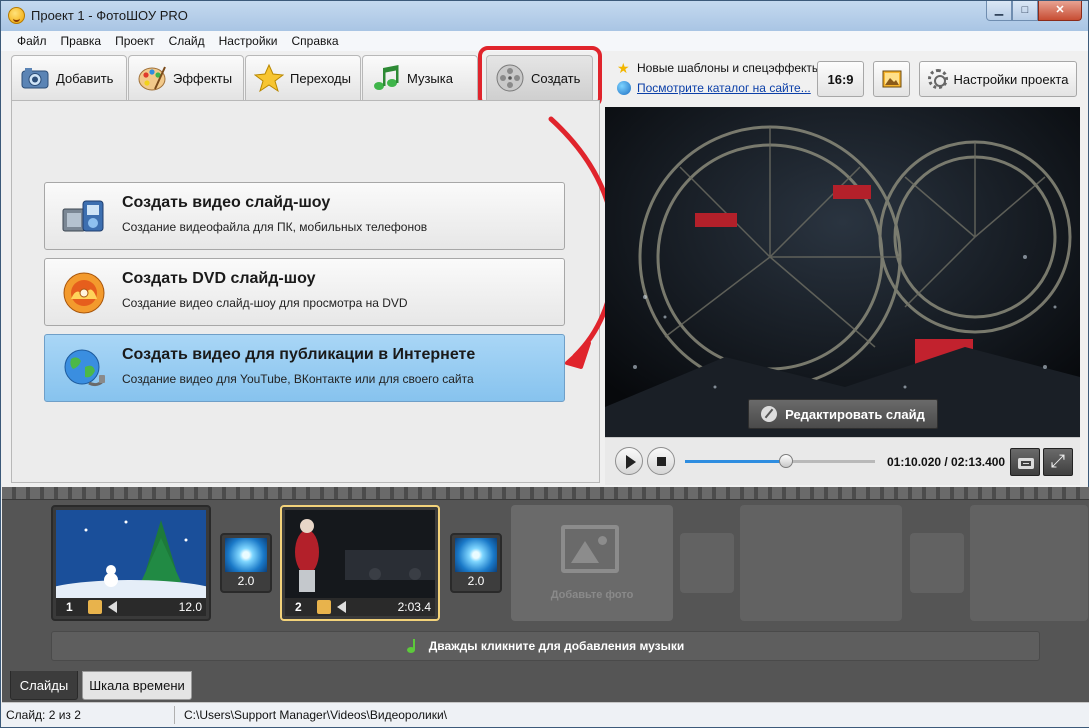 Image resolution: width=1089 pixels, height=728 pixels. What do you see at coordinates (413, 646) in the screenshot?
I see `music-note-small-icon` at bounding box center [413, 646].